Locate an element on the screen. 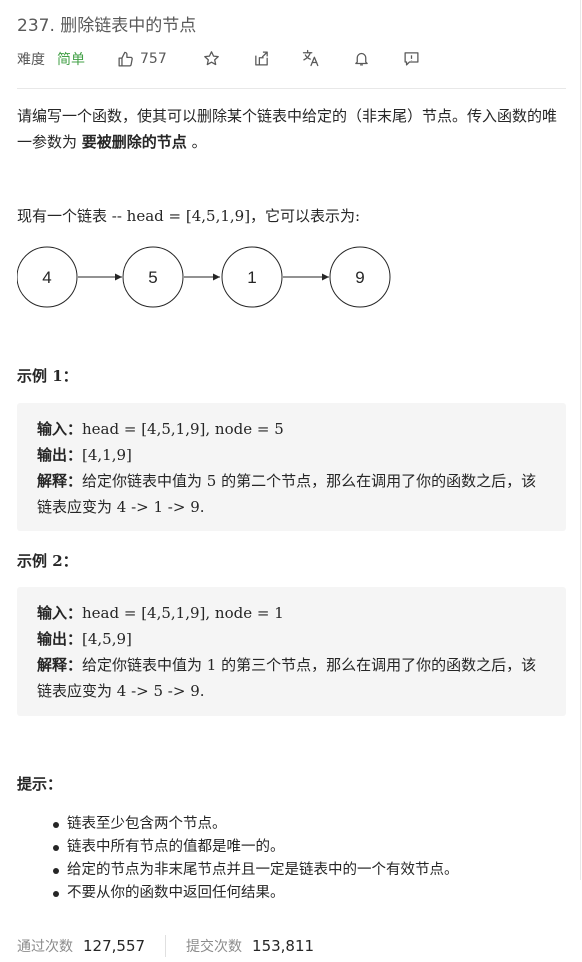 The height and width of the screenshot is (962, 582). hint-item: 链表中所有节点的值都是唯一的。 is located at coordinates (317, 847).